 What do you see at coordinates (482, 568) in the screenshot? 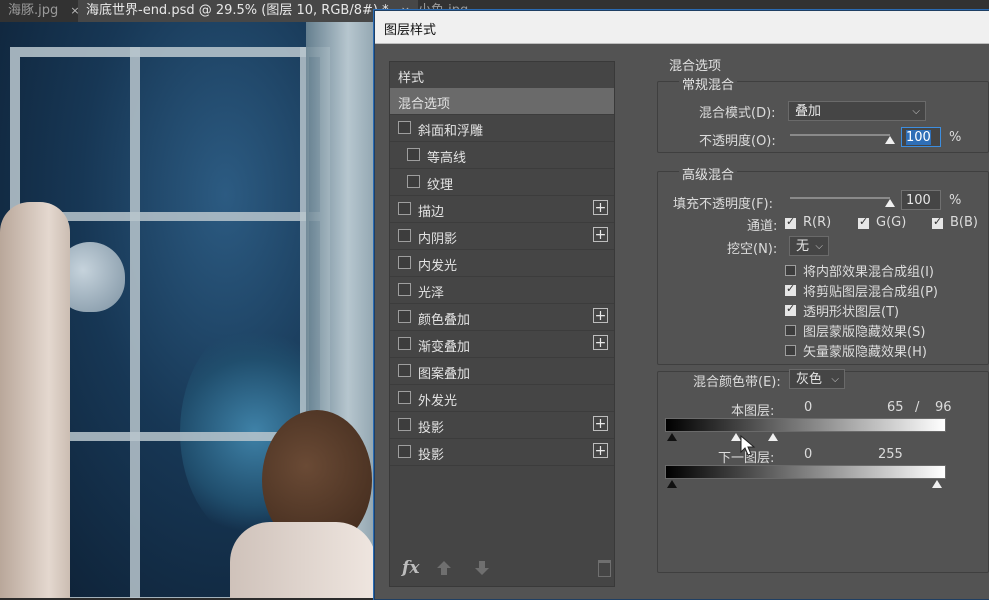
I see `move-down-icon` at bounding box center [482, 568].